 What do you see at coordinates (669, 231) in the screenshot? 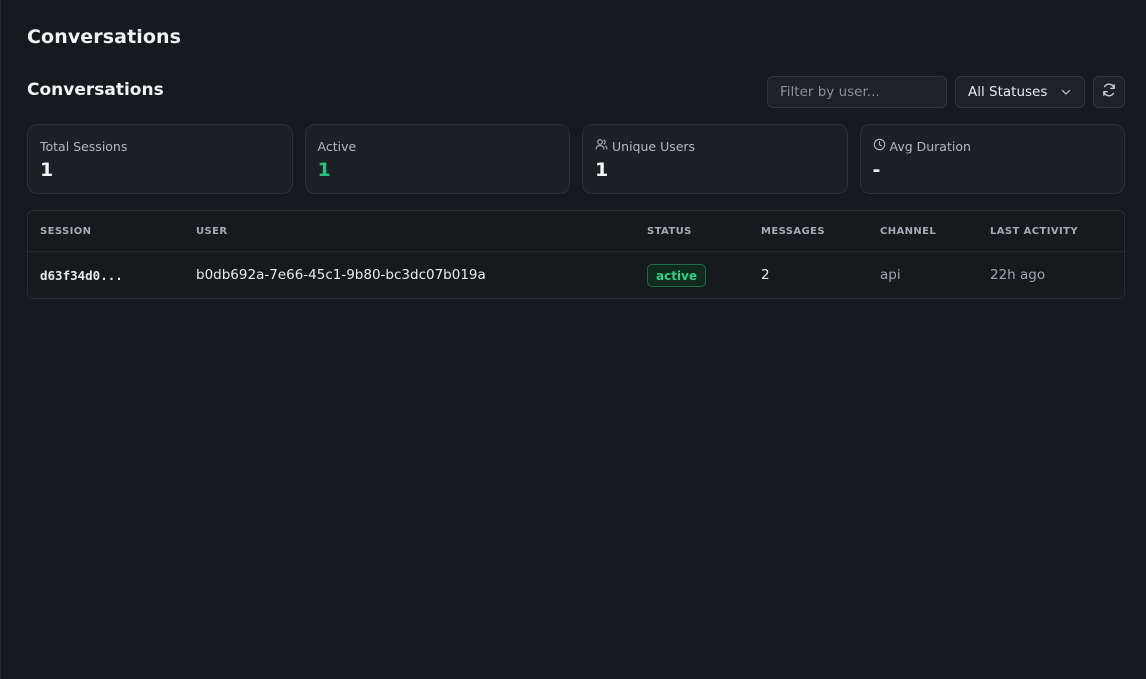
I see `column-header-status: STATUS` at bounding box center [669, 231].